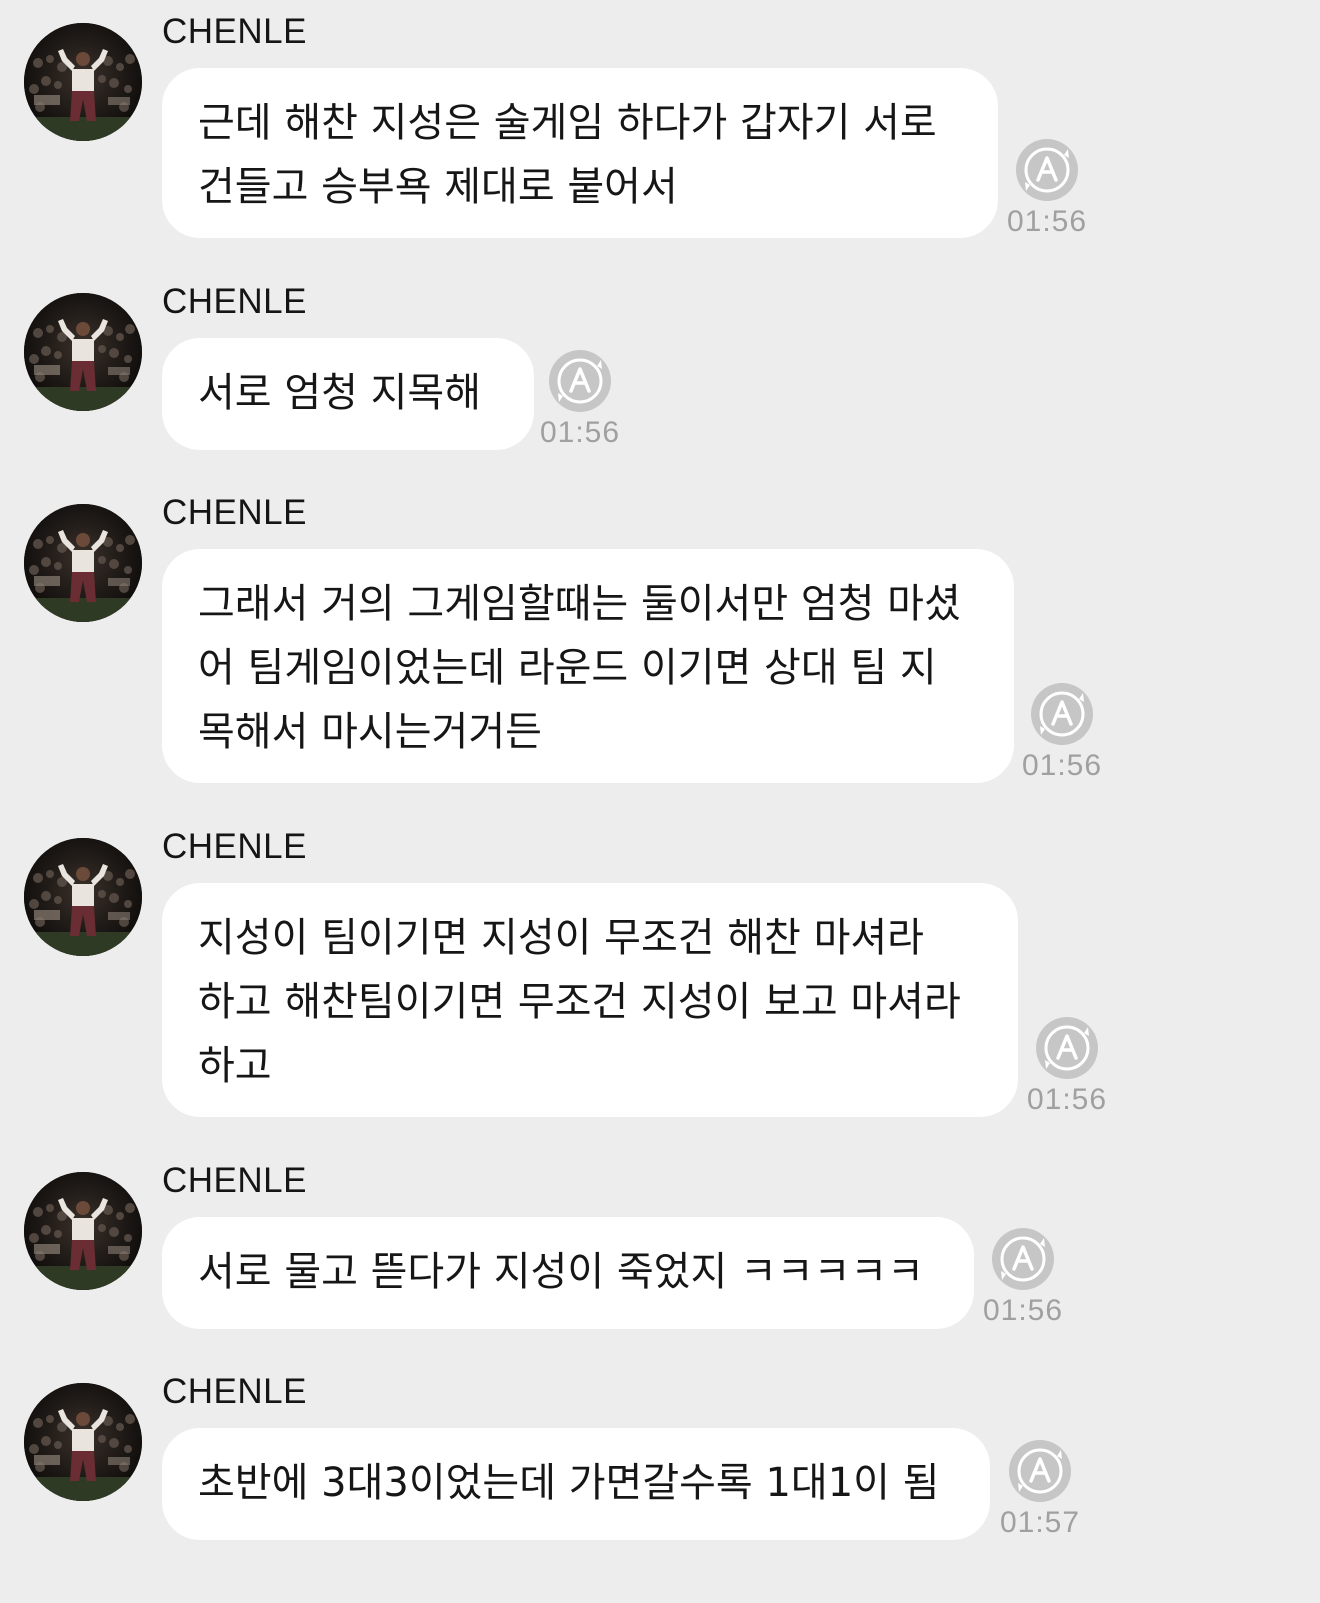  I want to click on message-row: CHENLE 서로 물고 뜯다가 지성이 죽었지 ㅋㅋㅋㅋㅋ 01:56, so click(660, 1249).